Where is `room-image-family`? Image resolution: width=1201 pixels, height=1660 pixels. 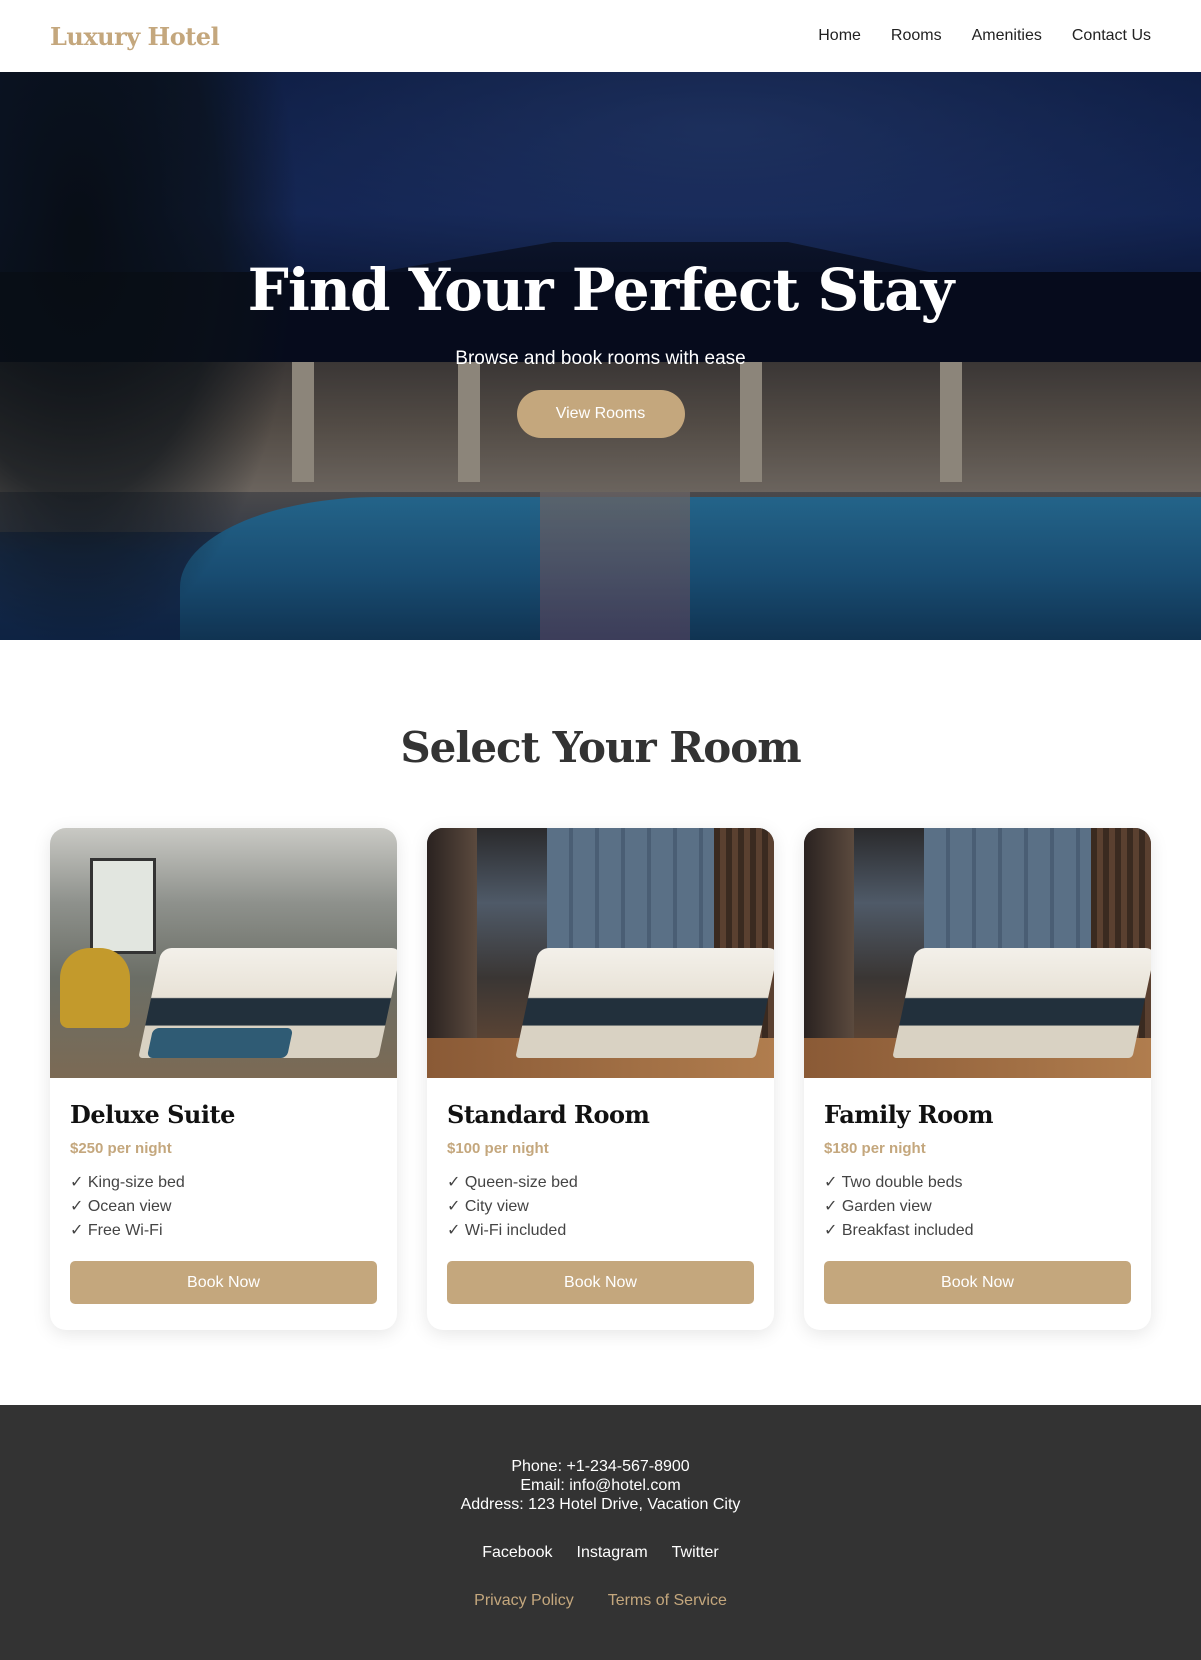 room-image-family is located at coordinates (977, 953).